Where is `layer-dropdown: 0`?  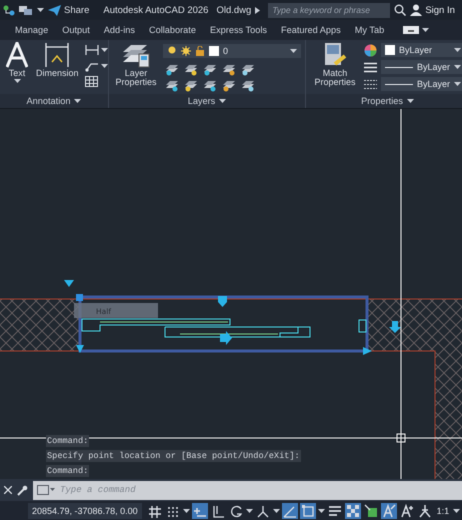 layer-dropdown: 0 is located at coordinates (232, 51).